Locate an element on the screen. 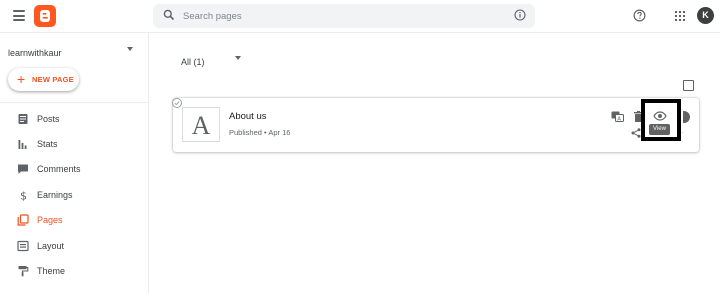 Image resolution: width=720 pixels, height=293 pixels. sidebar-item-posts: Posts is located at coordinates (74, 119).